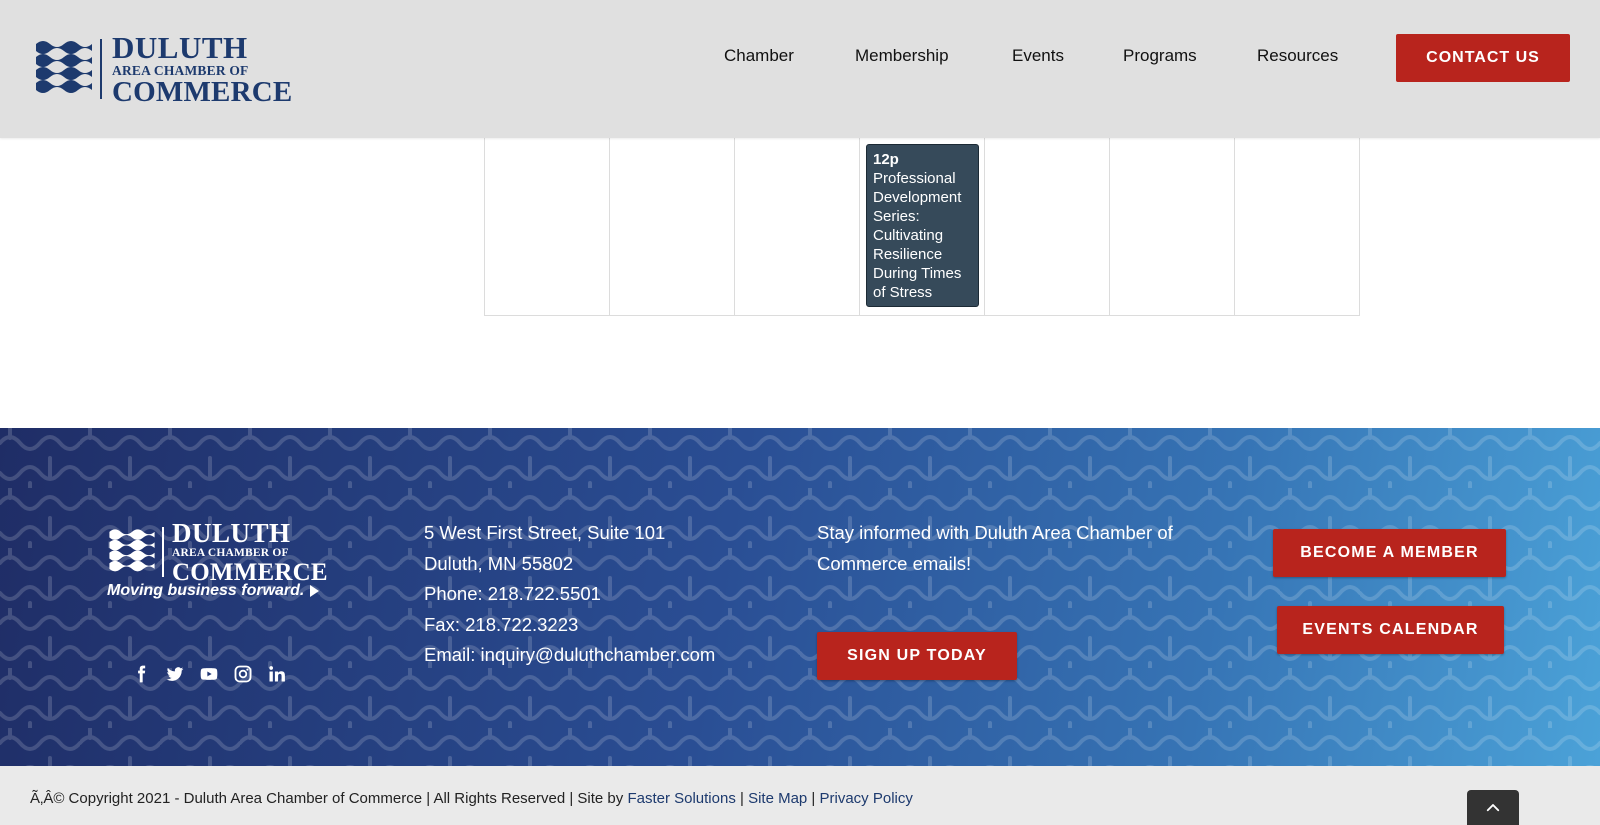  What do you see at coordinates (886, 159) in the screenshot?
I see `event-time: 12p` at bounding box center [886, 159].